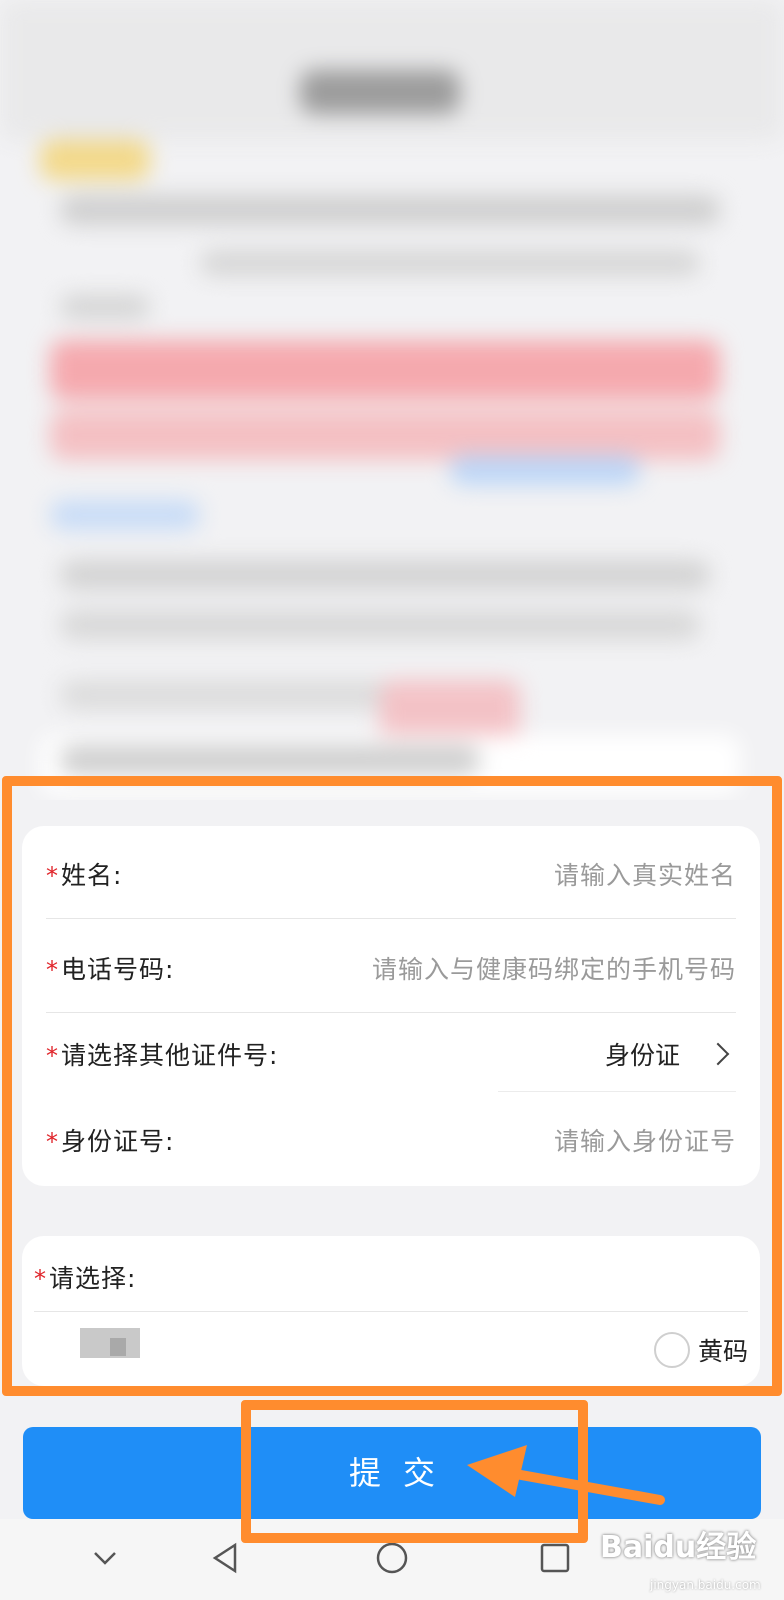  What do you see at coordinates (110, 969) in the screenshot?
I see `phone-label: *电话号码:` at bounding box center [110, 969].